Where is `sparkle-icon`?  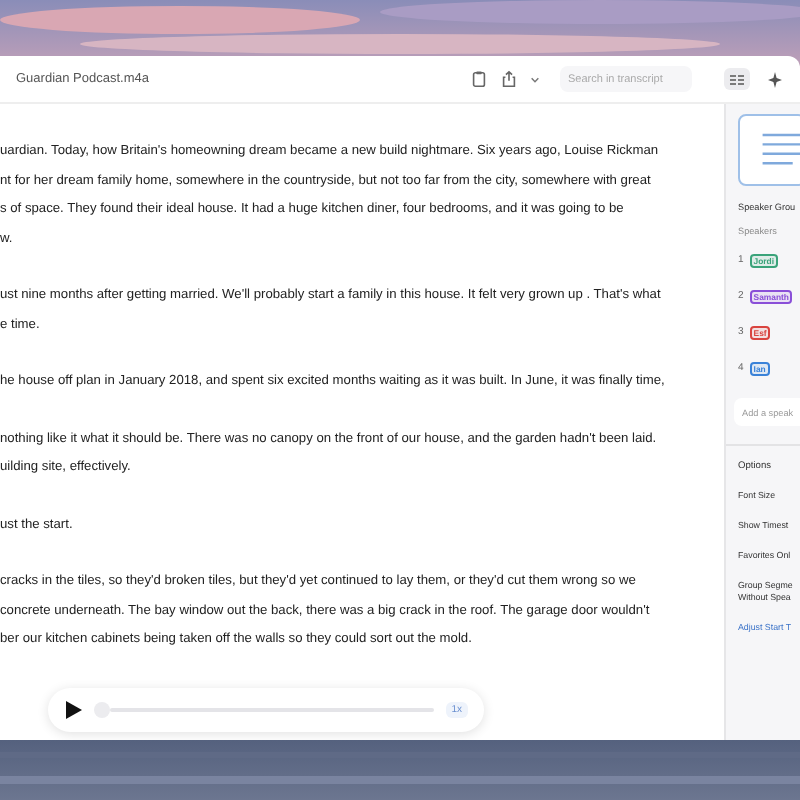
sparkle-icon is located at coordinates (775, 79).